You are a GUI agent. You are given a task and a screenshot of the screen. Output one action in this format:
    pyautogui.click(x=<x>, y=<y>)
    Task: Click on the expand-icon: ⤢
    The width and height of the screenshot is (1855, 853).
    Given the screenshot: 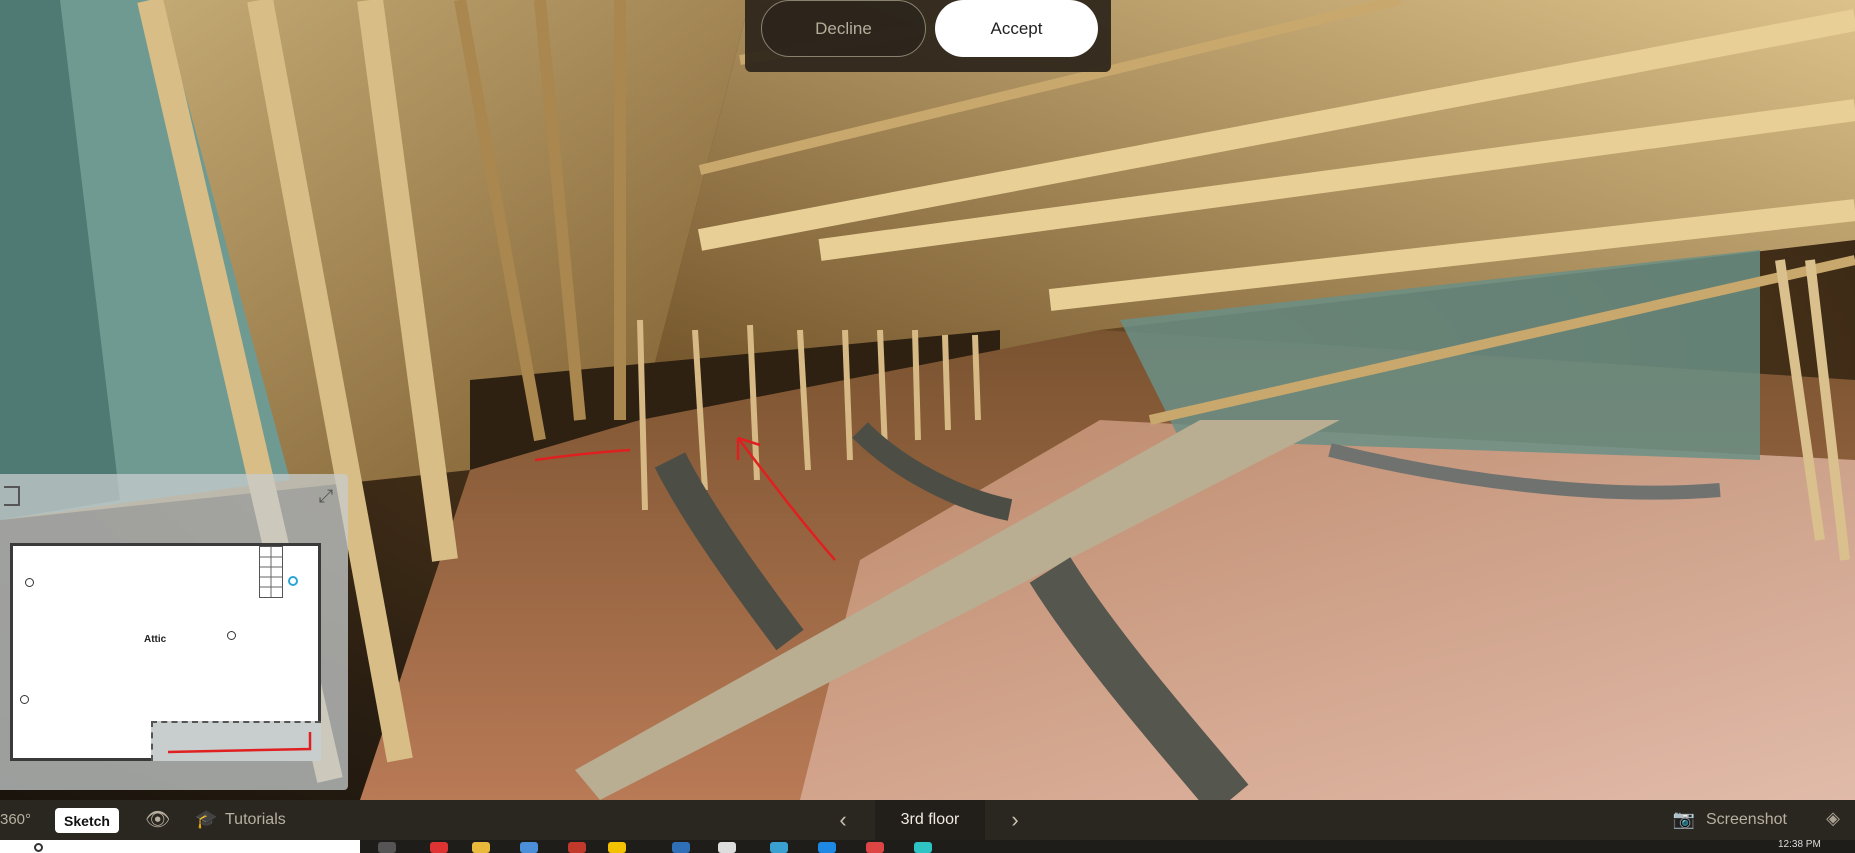 What is the action you would take?
    pyautogui.click(x=326, y=496)
    